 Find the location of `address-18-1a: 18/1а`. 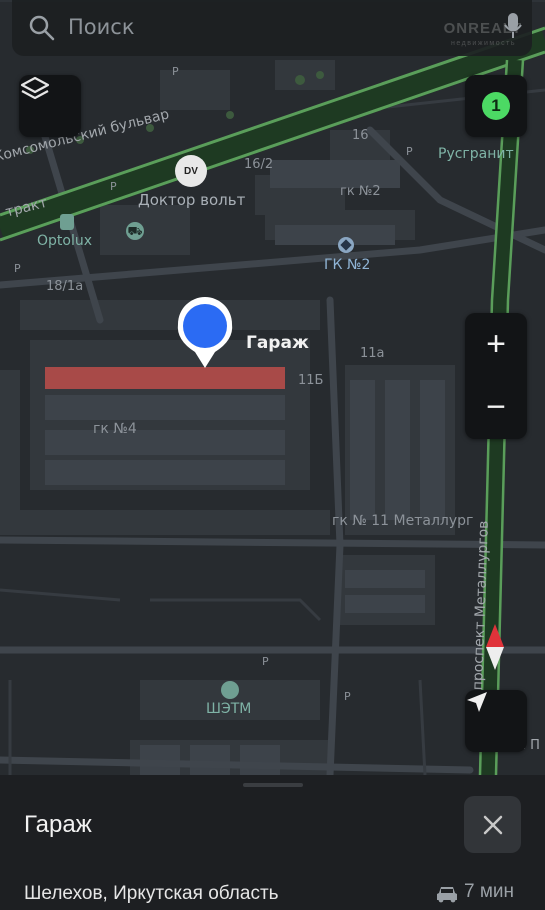

address-18-1a: 18/1а is located at coordinates (65, 286).